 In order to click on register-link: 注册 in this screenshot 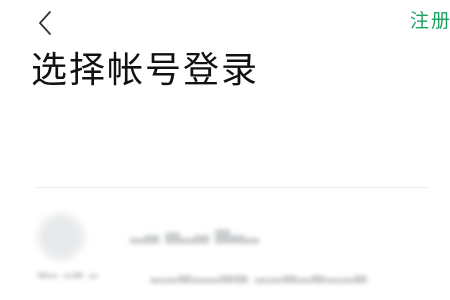, I will do `click(430, 21)`.